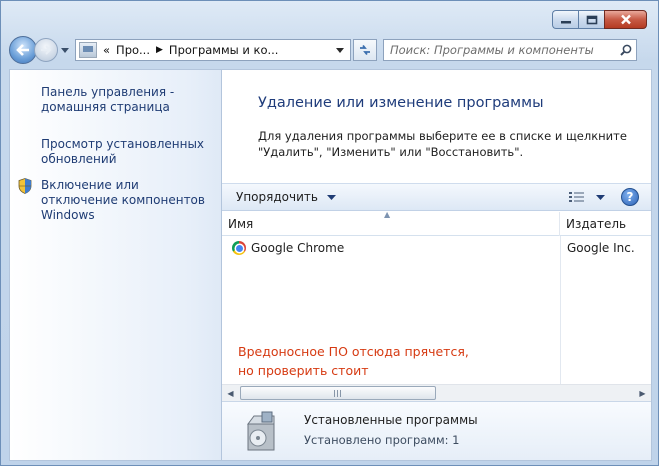 This screenshot has width=659, height=466. Describe the element at coordinates (298, 248) in the screenshot. I see `program-name: Google Chrome` at that location.